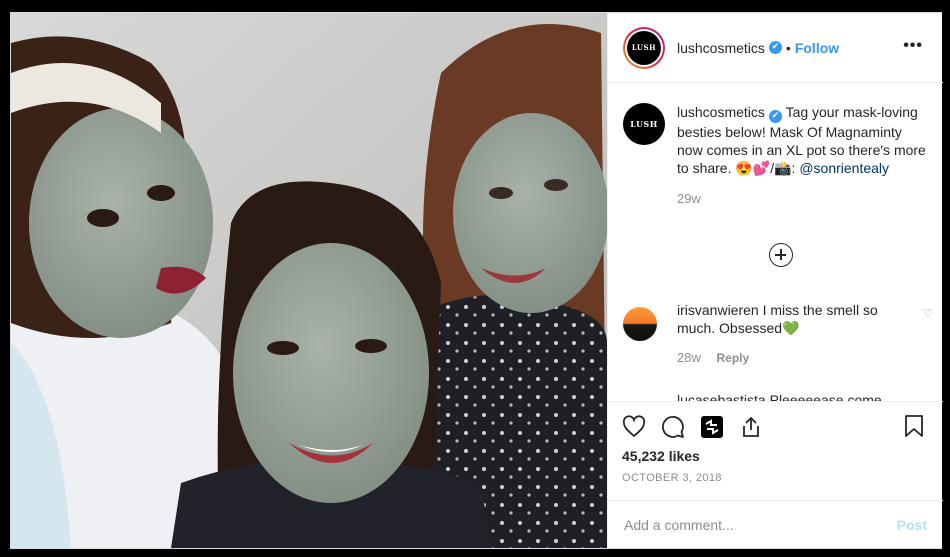 The height and width of the screenshot is (557, 950). Describe the element at coordinates (640, 324) in the screenshot. I see `commenter-avatar` at that location.